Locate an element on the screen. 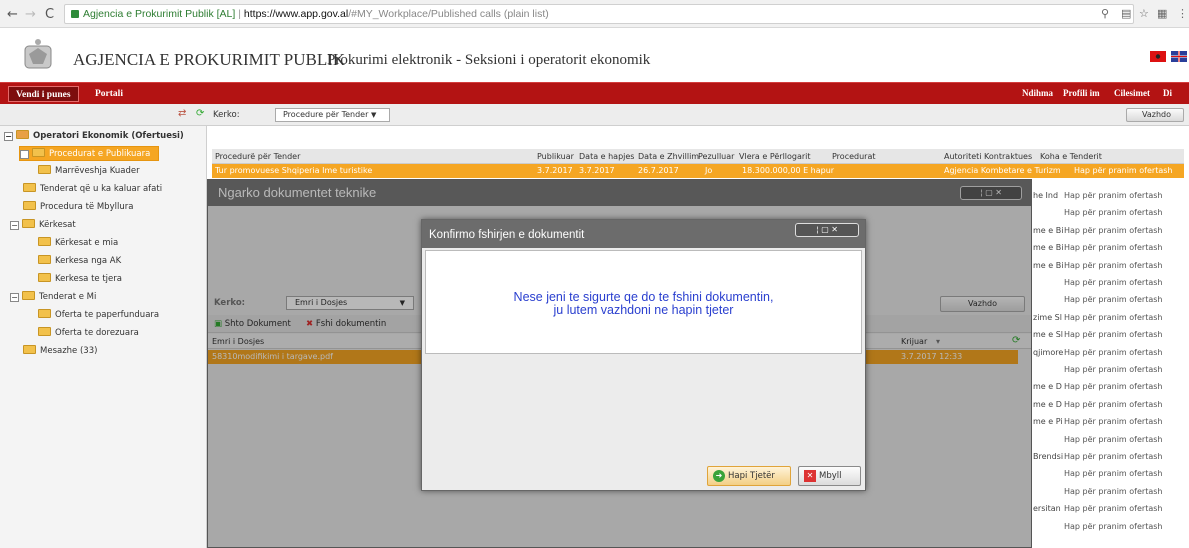 Image resolution: width=1189 pixels, height=548 pixels. collapse-icon: ⇄ is located at coordinates (182, 113).